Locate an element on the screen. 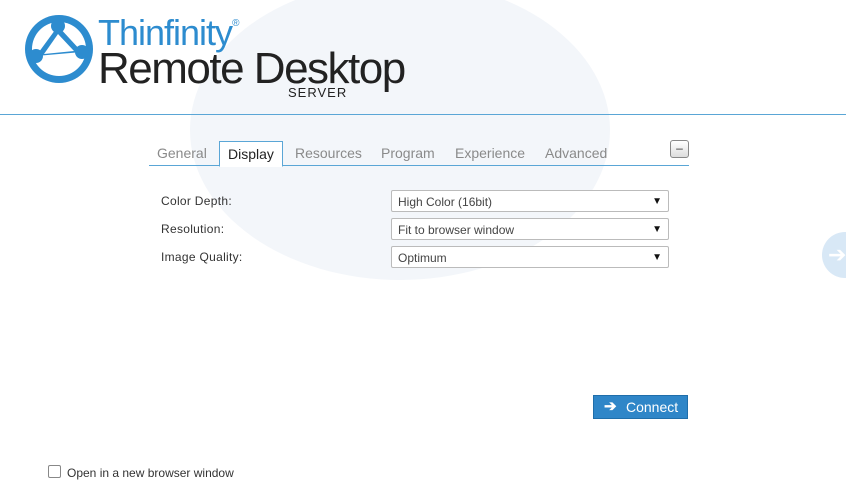 The height and width of the screenshot is (494, 846). thinfinity-logo-icon is located at coordinates (59, 49).